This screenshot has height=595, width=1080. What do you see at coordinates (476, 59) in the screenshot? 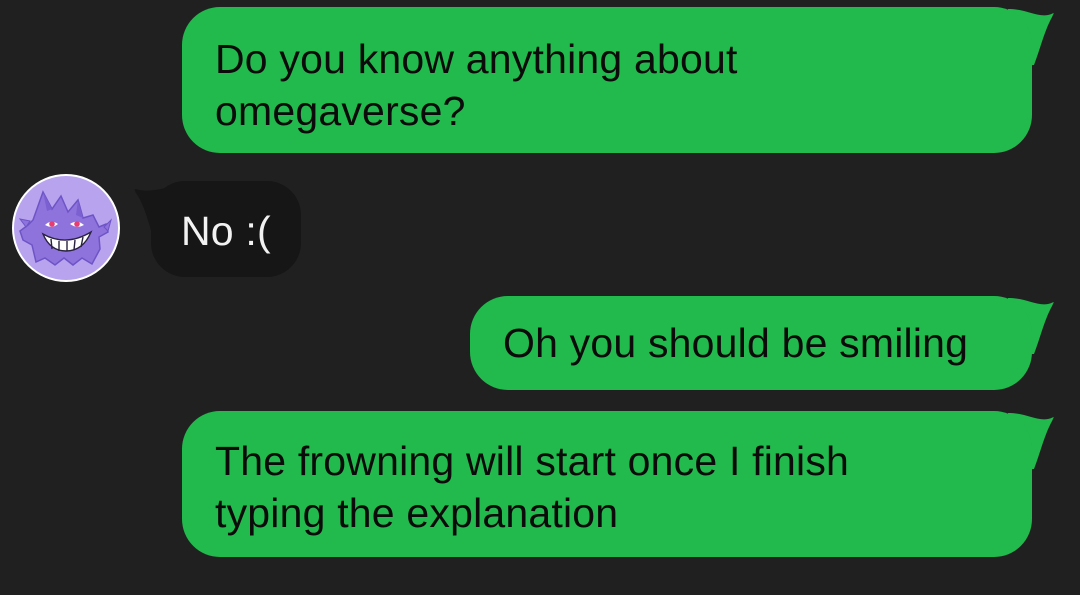
I see `message-text-line: Do you know anything about` at bounding box center [476, 59].